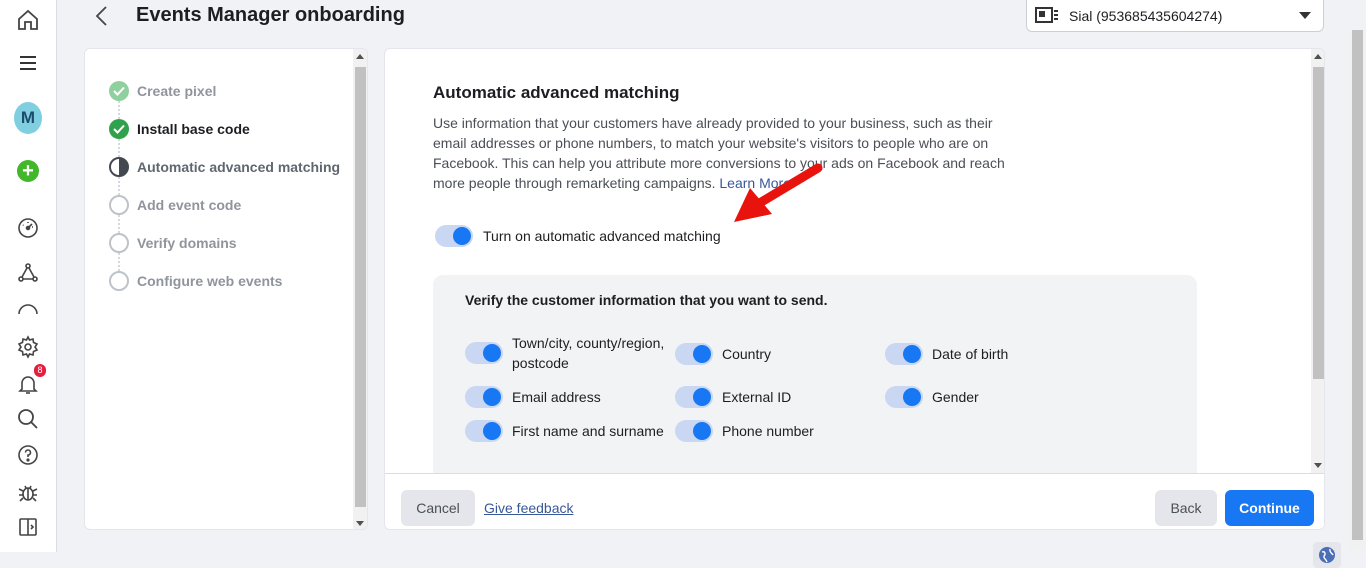 This screenshot has height=568, width=1366. Describe the element at coordinates (28, 20) in the screenshot. I see `home-icon` at that location.